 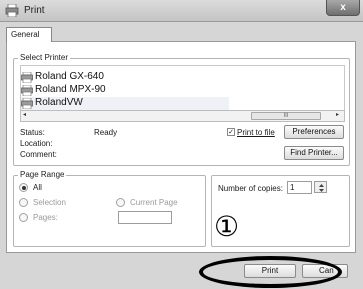 I want to click on status-value: Ready, so click(x=106, y=132).